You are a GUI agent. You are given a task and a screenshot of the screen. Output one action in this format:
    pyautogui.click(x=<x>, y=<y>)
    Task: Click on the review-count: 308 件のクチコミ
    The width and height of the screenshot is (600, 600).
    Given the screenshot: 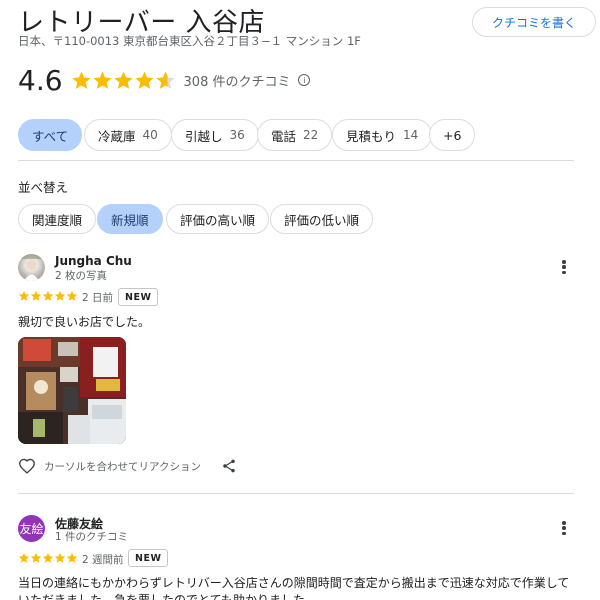 What is the action you would take?
    pyautogui.click(x=237, y=80)
    